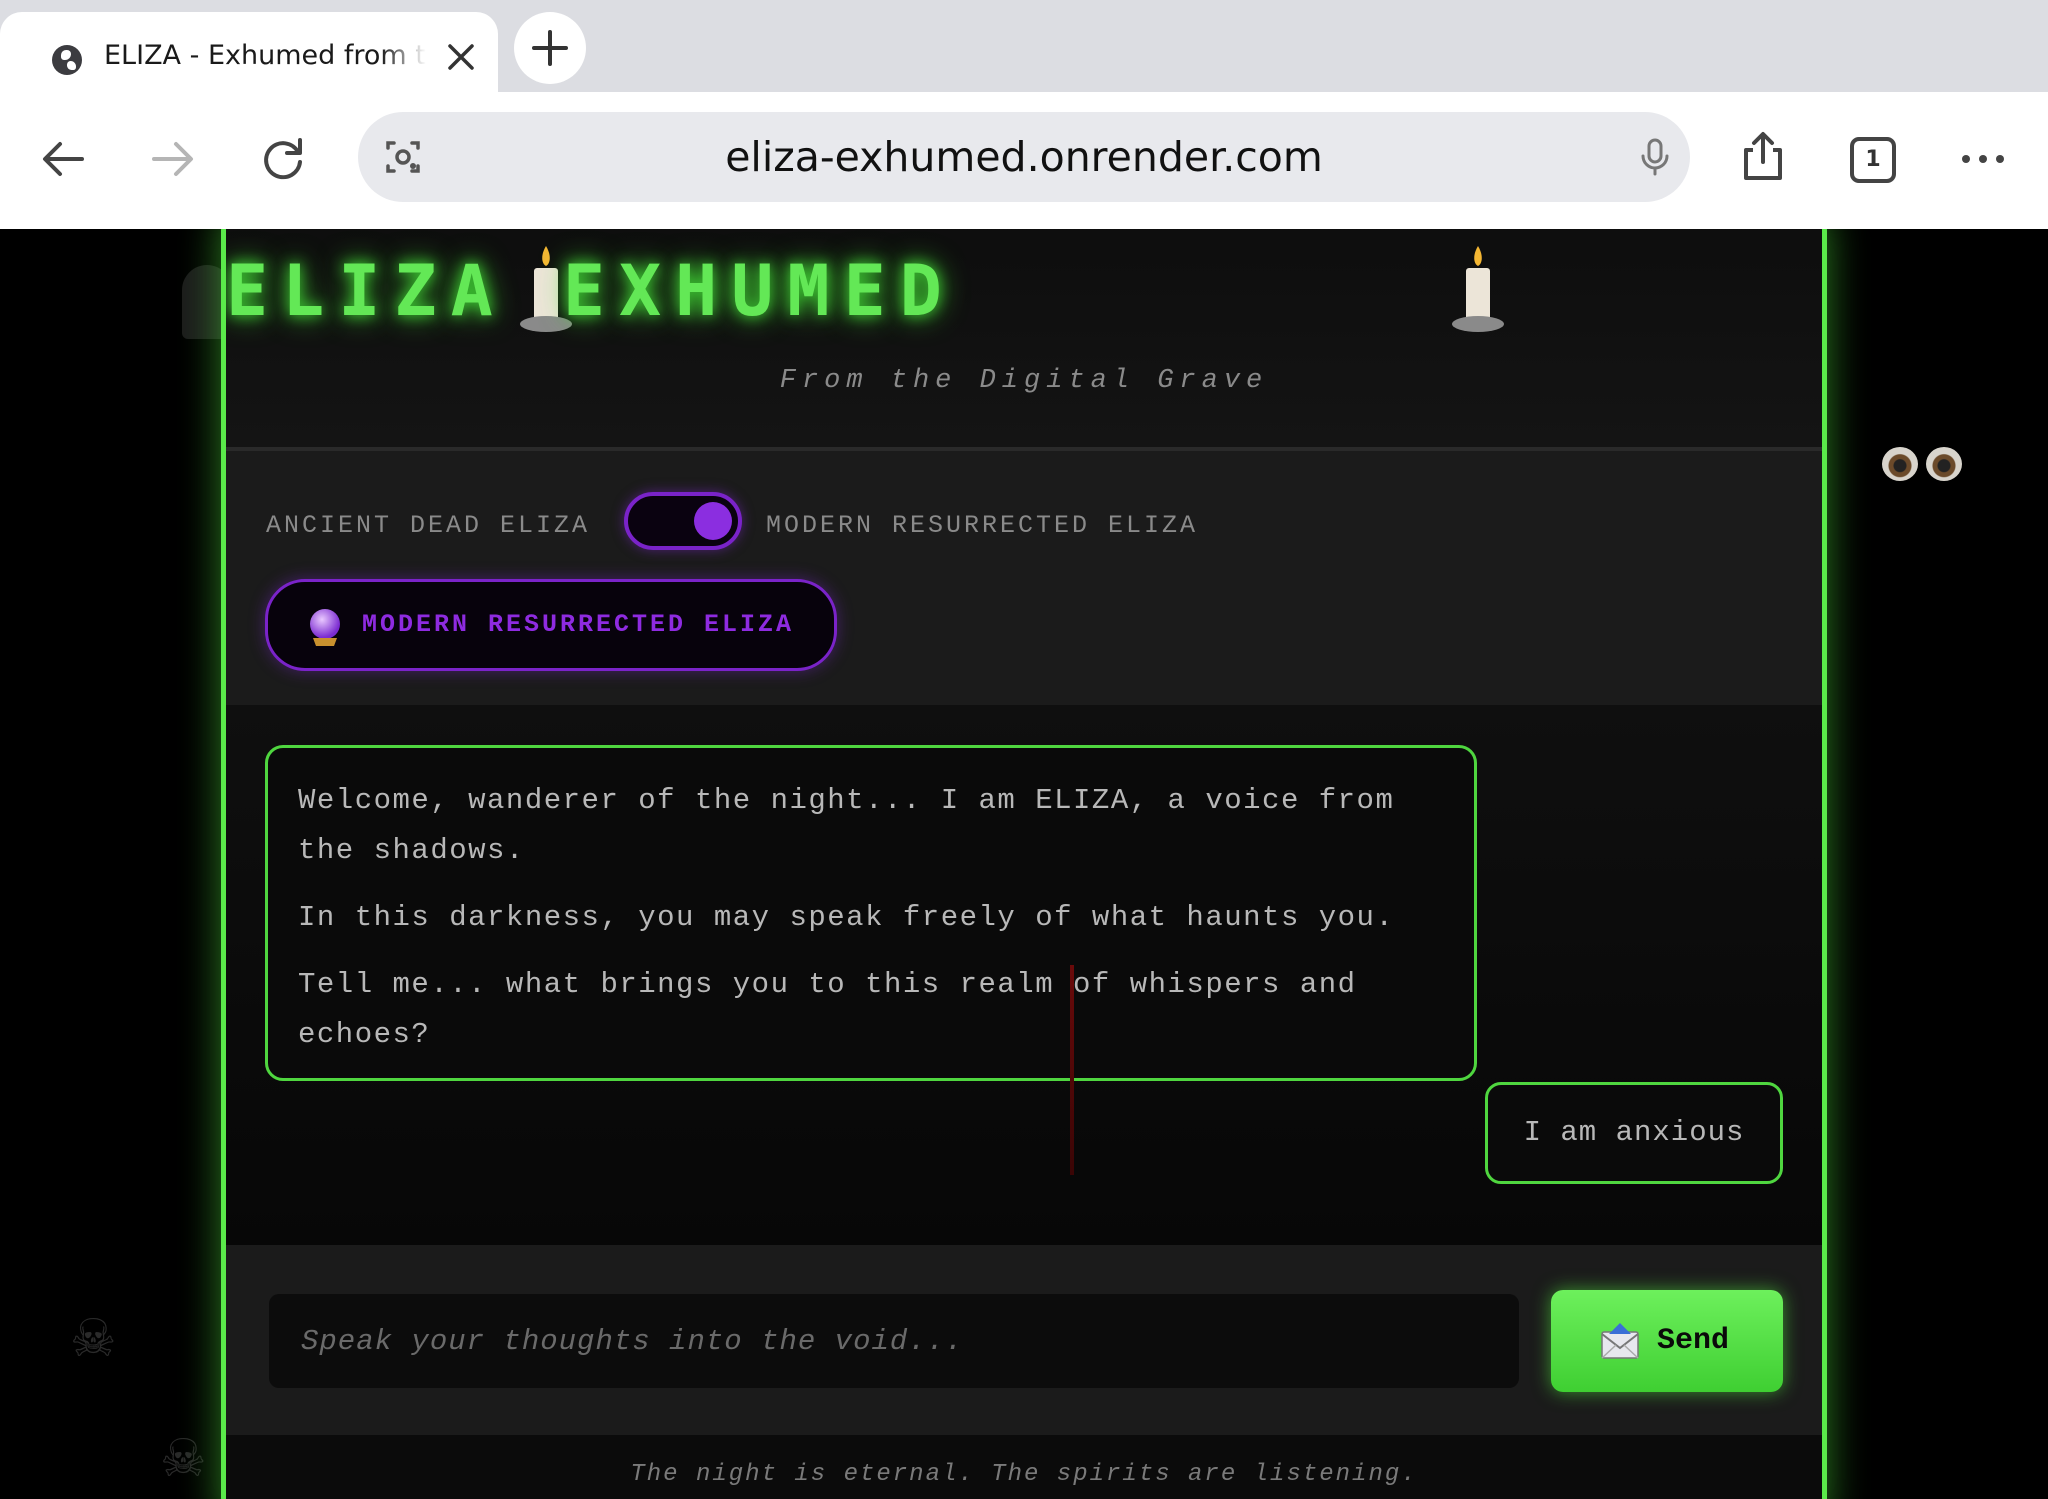 Image resolution: width=2048 pixels, height=1499 pixels. Describe the element at coordinates (894, 1341) in the screenshot. I see `message-input` at that location.